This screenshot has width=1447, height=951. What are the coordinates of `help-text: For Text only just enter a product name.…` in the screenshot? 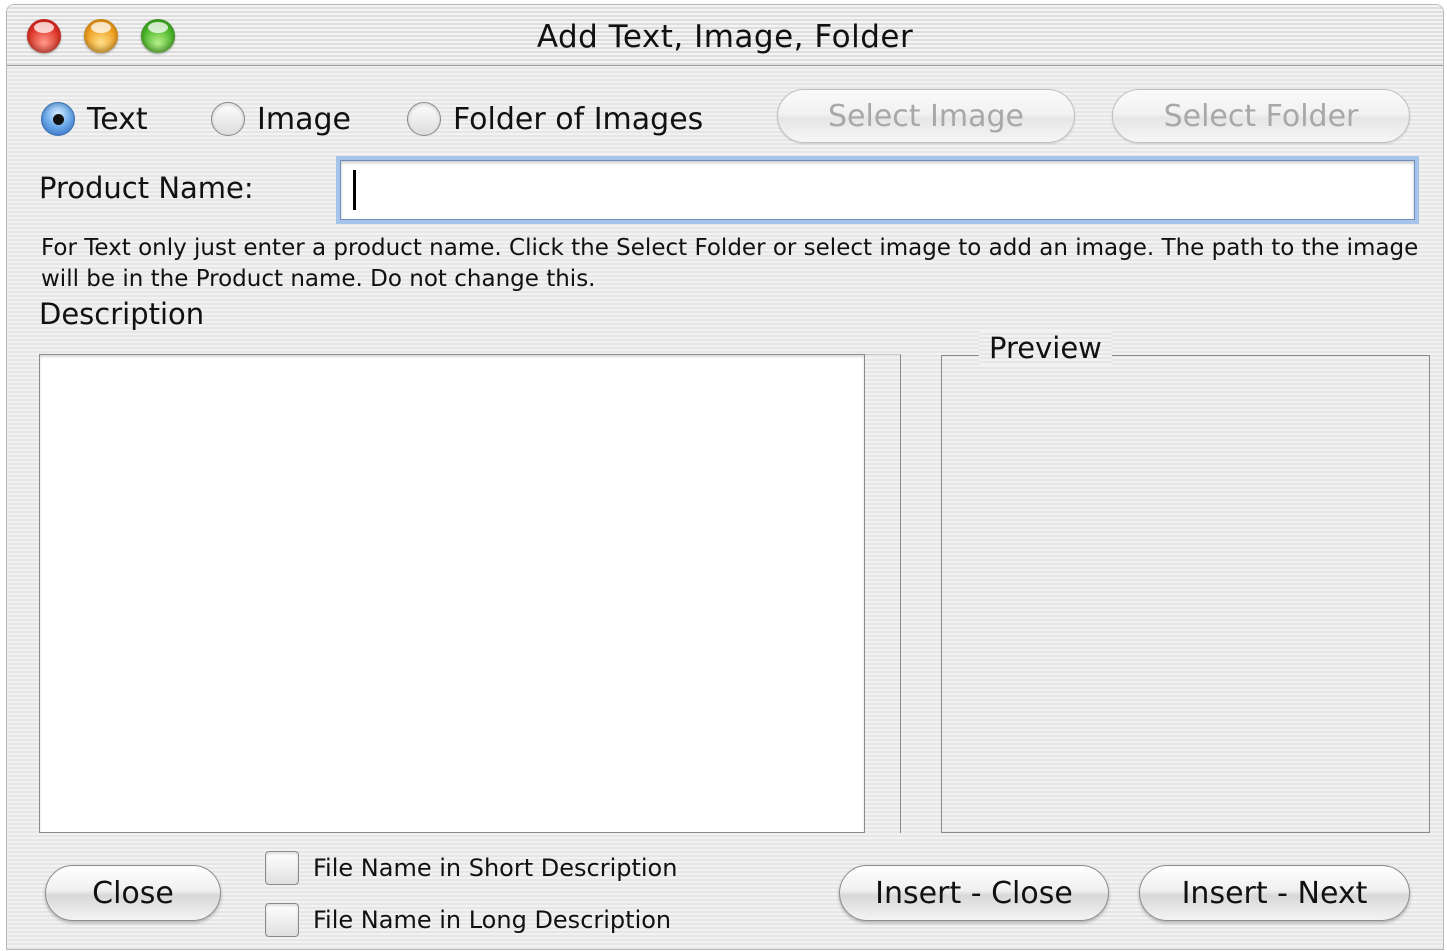 It's located at (730, 263).